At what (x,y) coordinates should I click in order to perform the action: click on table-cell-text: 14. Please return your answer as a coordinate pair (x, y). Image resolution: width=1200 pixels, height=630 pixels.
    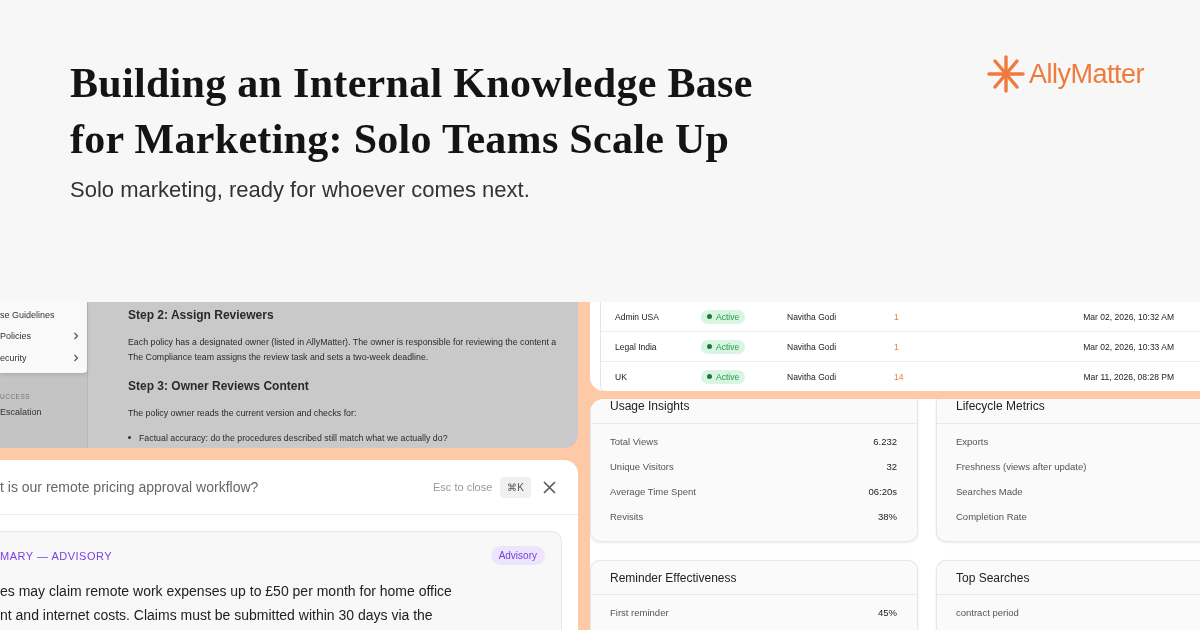
    Looking at the image, I should click on (899, 376).